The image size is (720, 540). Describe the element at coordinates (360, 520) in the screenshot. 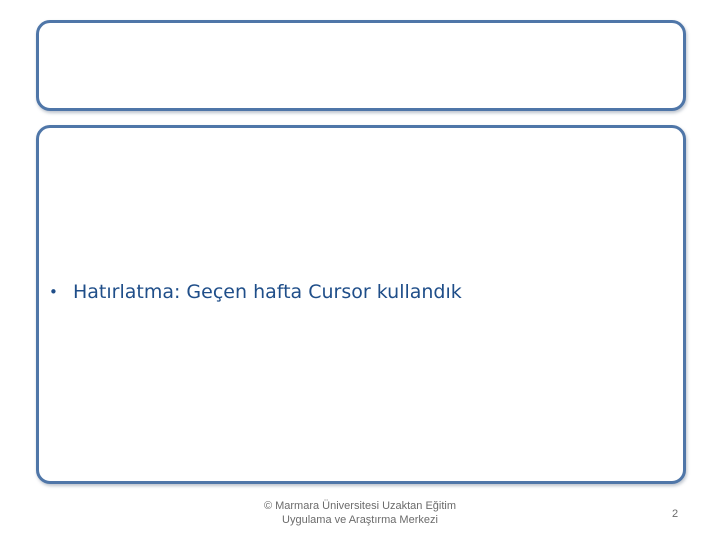

I see `footer-line-2: Uygulama ve Araştırma Merkezi` at that location.